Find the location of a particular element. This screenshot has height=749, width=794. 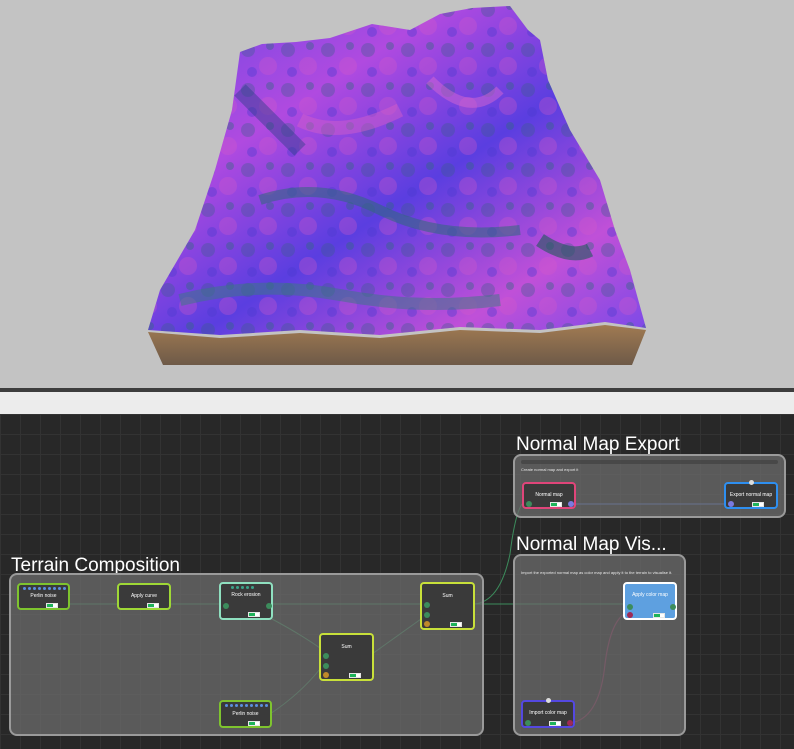

node-perlin-noise: Perlin noise is located at coordinates (43, 596).